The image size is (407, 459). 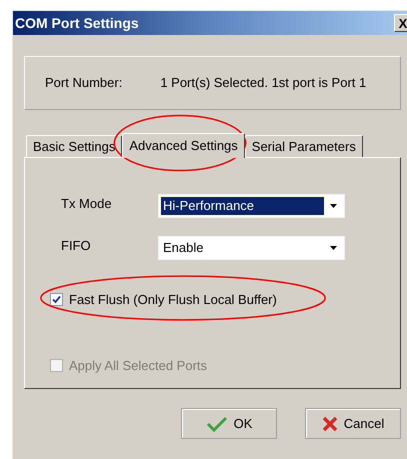 What do you see at coordinates (183, 145) in the screenshot?
I see `tab: Advanced Settings` at bounding box center [183, 145].